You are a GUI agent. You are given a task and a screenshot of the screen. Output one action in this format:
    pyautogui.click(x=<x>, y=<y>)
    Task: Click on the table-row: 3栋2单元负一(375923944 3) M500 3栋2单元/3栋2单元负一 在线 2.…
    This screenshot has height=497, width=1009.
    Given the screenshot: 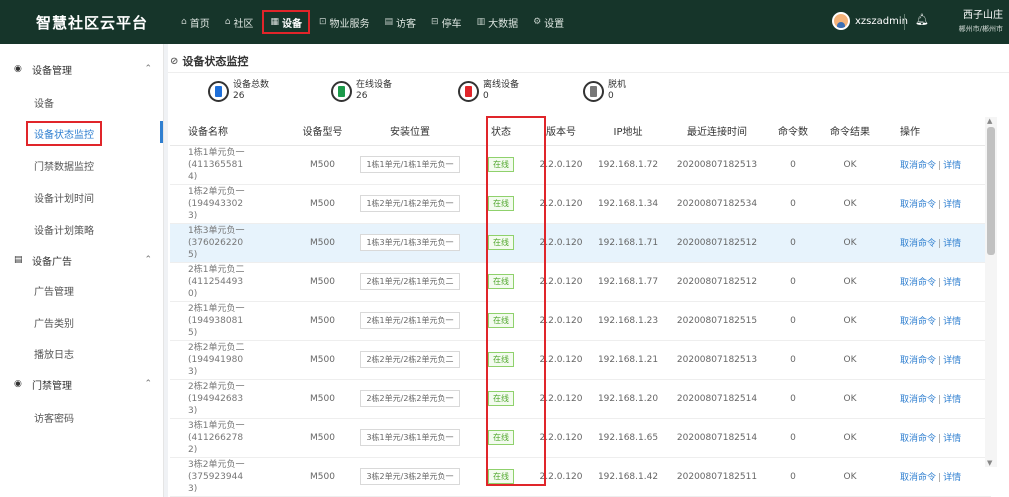 What is the action you would take?
    pyautogui.click(x=580, y=477)
    